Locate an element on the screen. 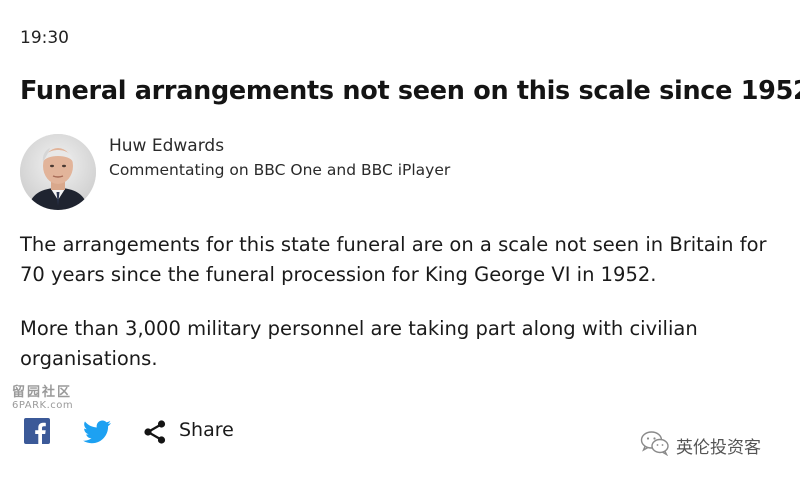 The width and height of the screenshot is (800, 480). author-role: Commentating on BBC One and BBC iPlayer is located at coordinates (280, 170).